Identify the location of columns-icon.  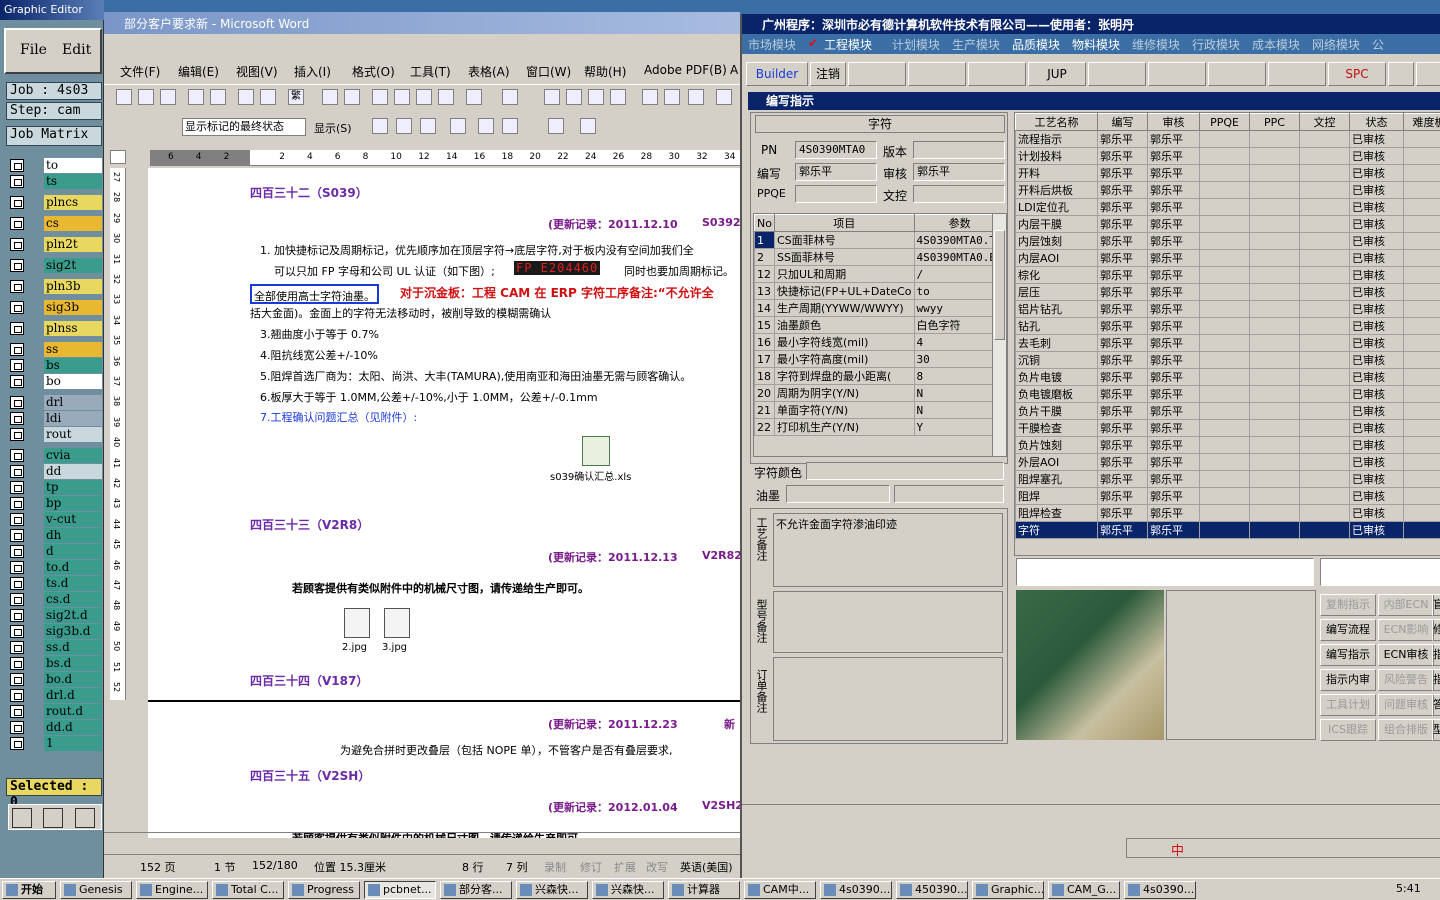
(650, 97).